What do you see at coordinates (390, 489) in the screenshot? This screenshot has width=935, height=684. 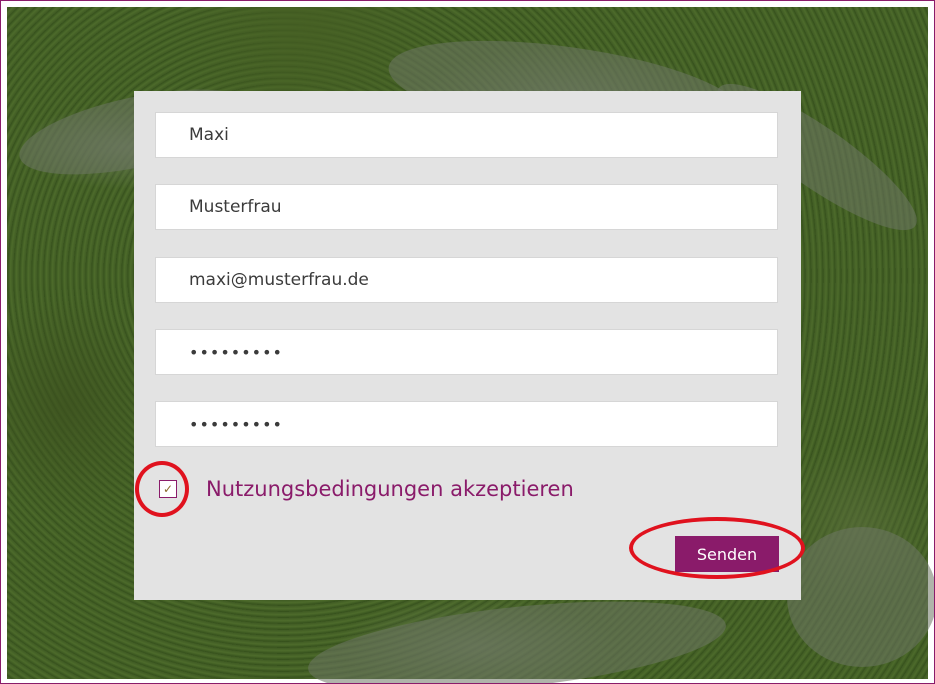 I see `terms-label: Nutzungsbedingungen akzeptieren` at bounding box center [390, 489].